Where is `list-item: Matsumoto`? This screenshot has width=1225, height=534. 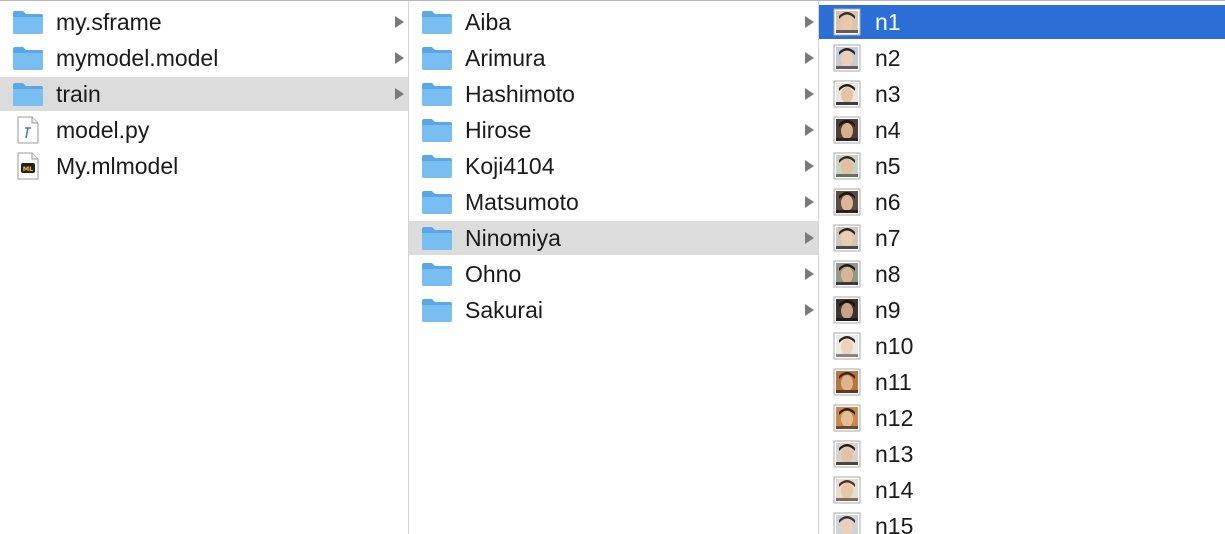 list-item: Matsumoto is located at coordinates (613, 202).